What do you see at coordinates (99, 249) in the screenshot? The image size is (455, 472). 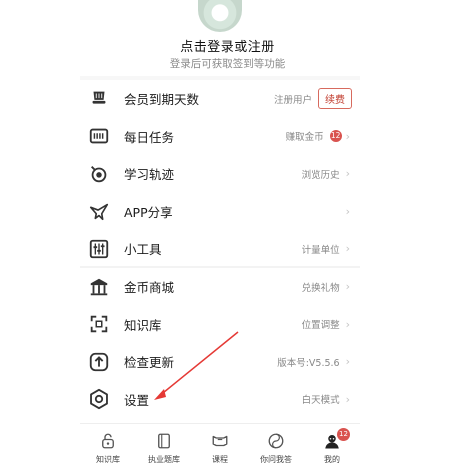 I see `tools-icon` at bounding box center [99, 249].